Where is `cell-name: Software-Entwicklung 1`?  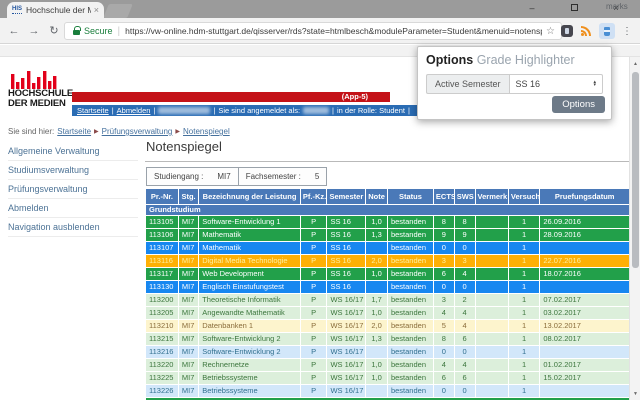
cell-name: Software-Entwicklung 1 is located at coordinates (249, 222).